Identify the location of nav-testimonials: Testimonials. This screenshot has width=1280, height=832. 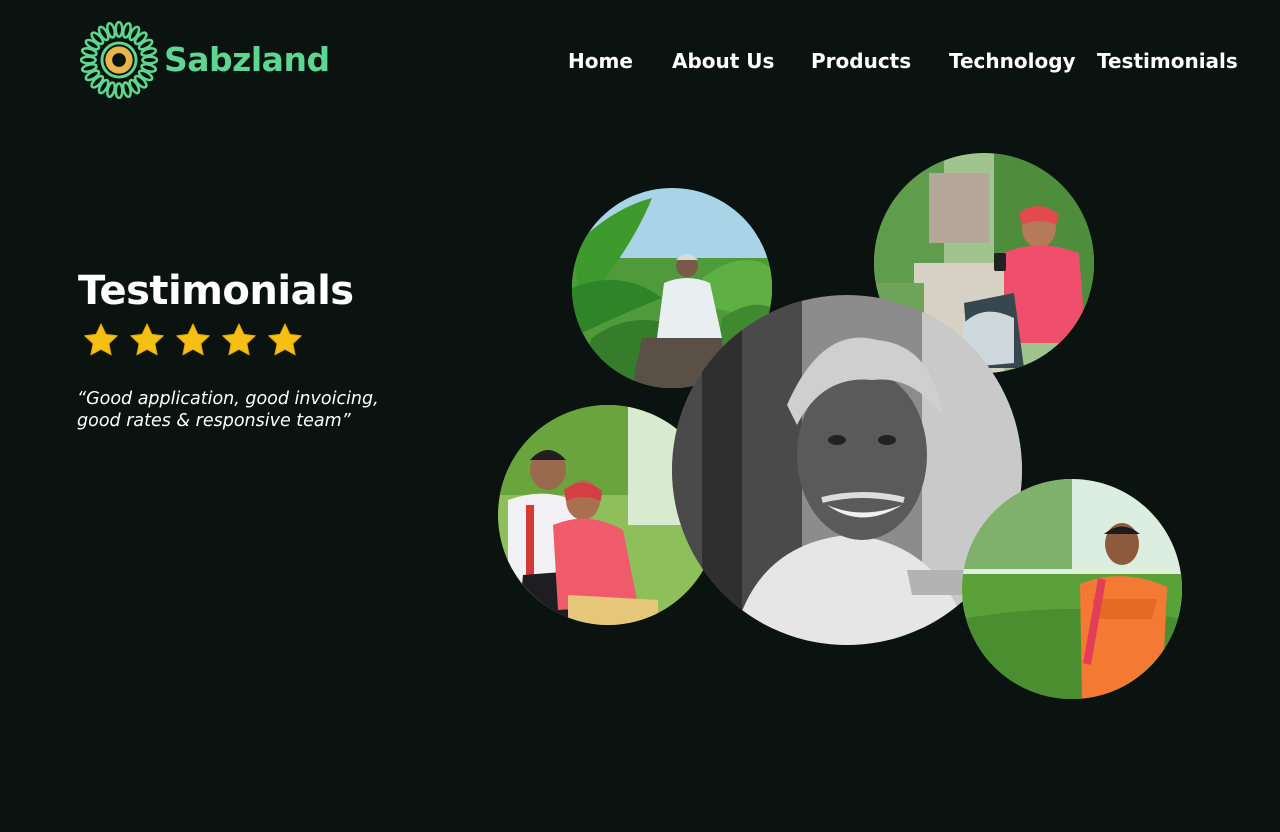
(1167, 61).